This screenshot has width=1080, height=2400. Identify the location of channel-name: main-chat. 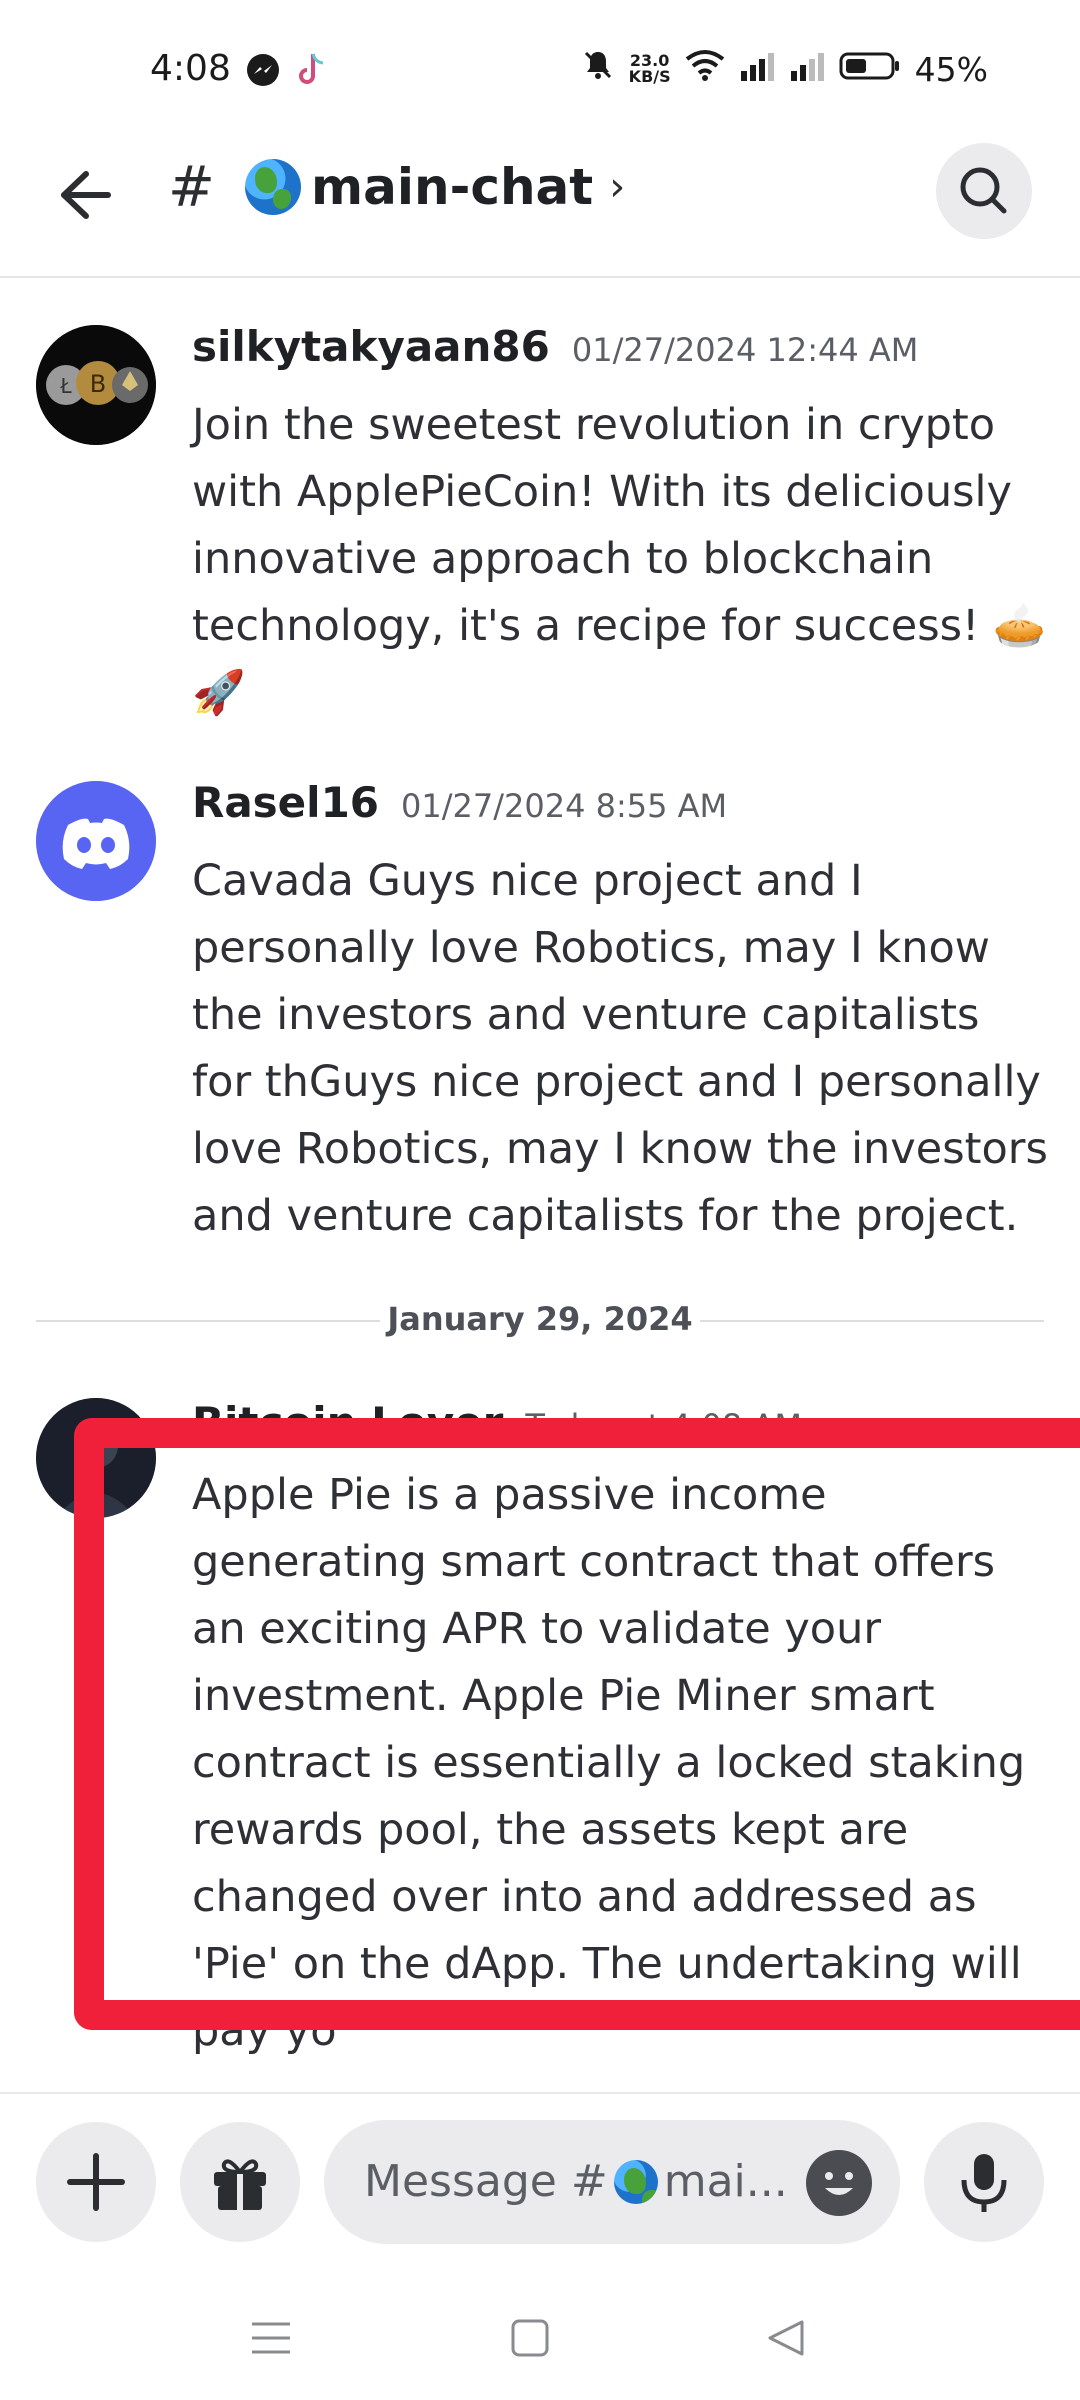
(452, 187).